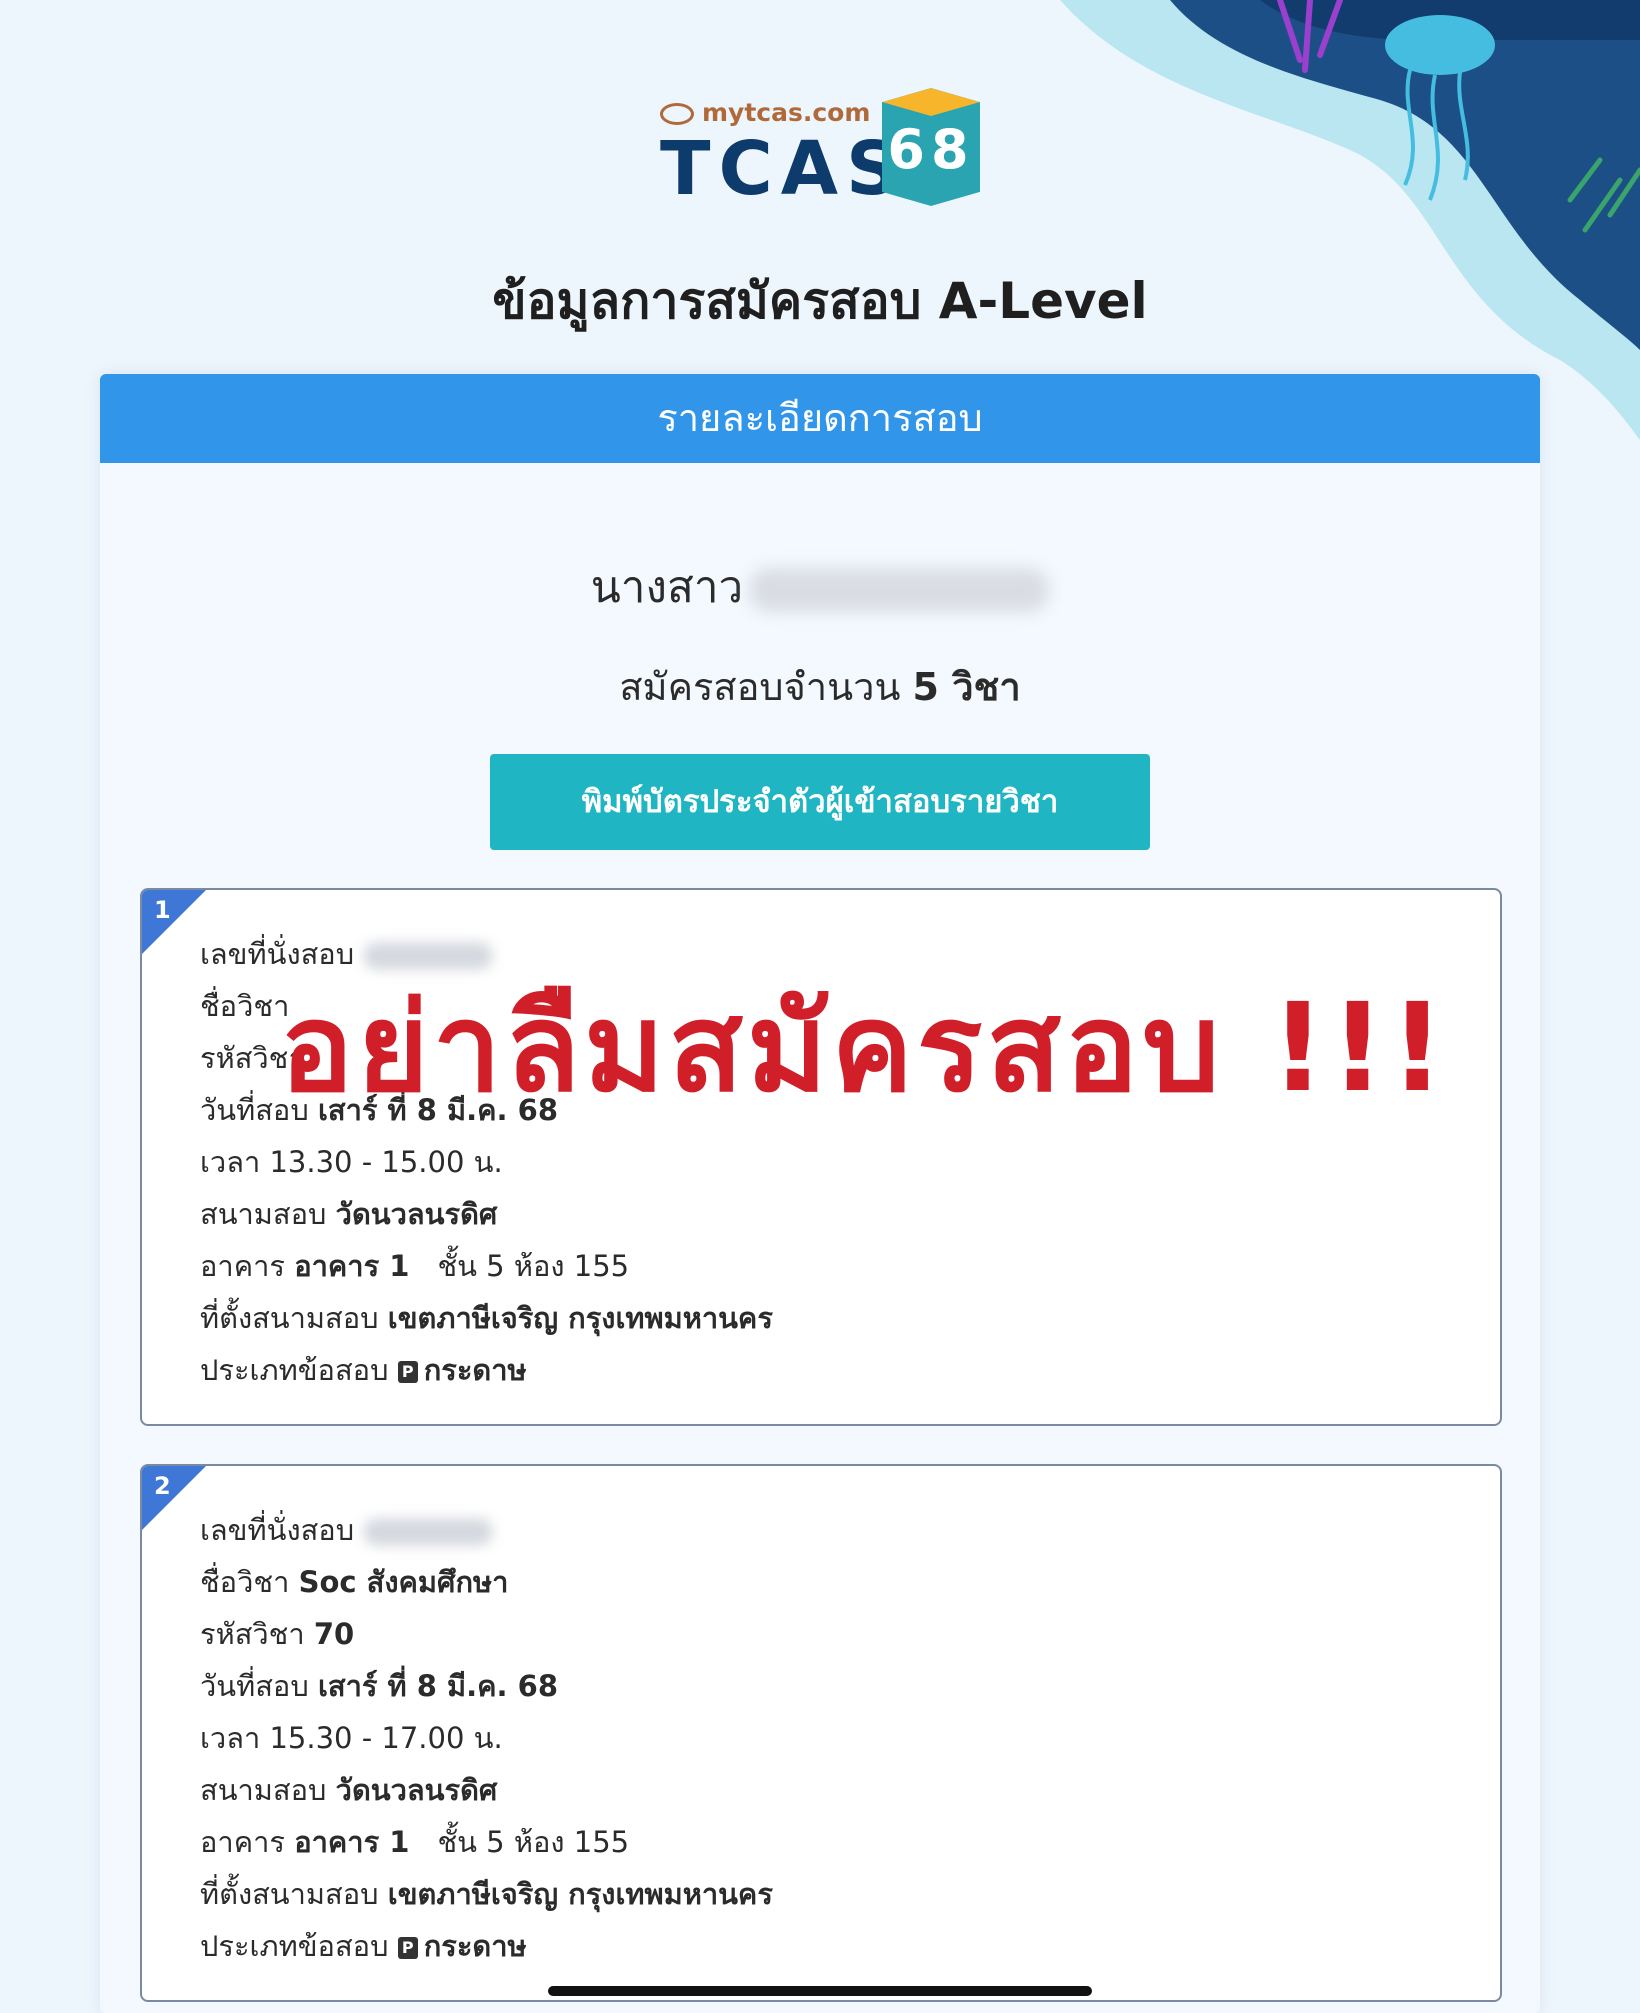 Image resolution: width=1640 pixels, height=2013 pixels. Describe the element at coordinates (820, 418) in the screenshot. I see `panel-header: รายละเอียดการสอบ` at that location.